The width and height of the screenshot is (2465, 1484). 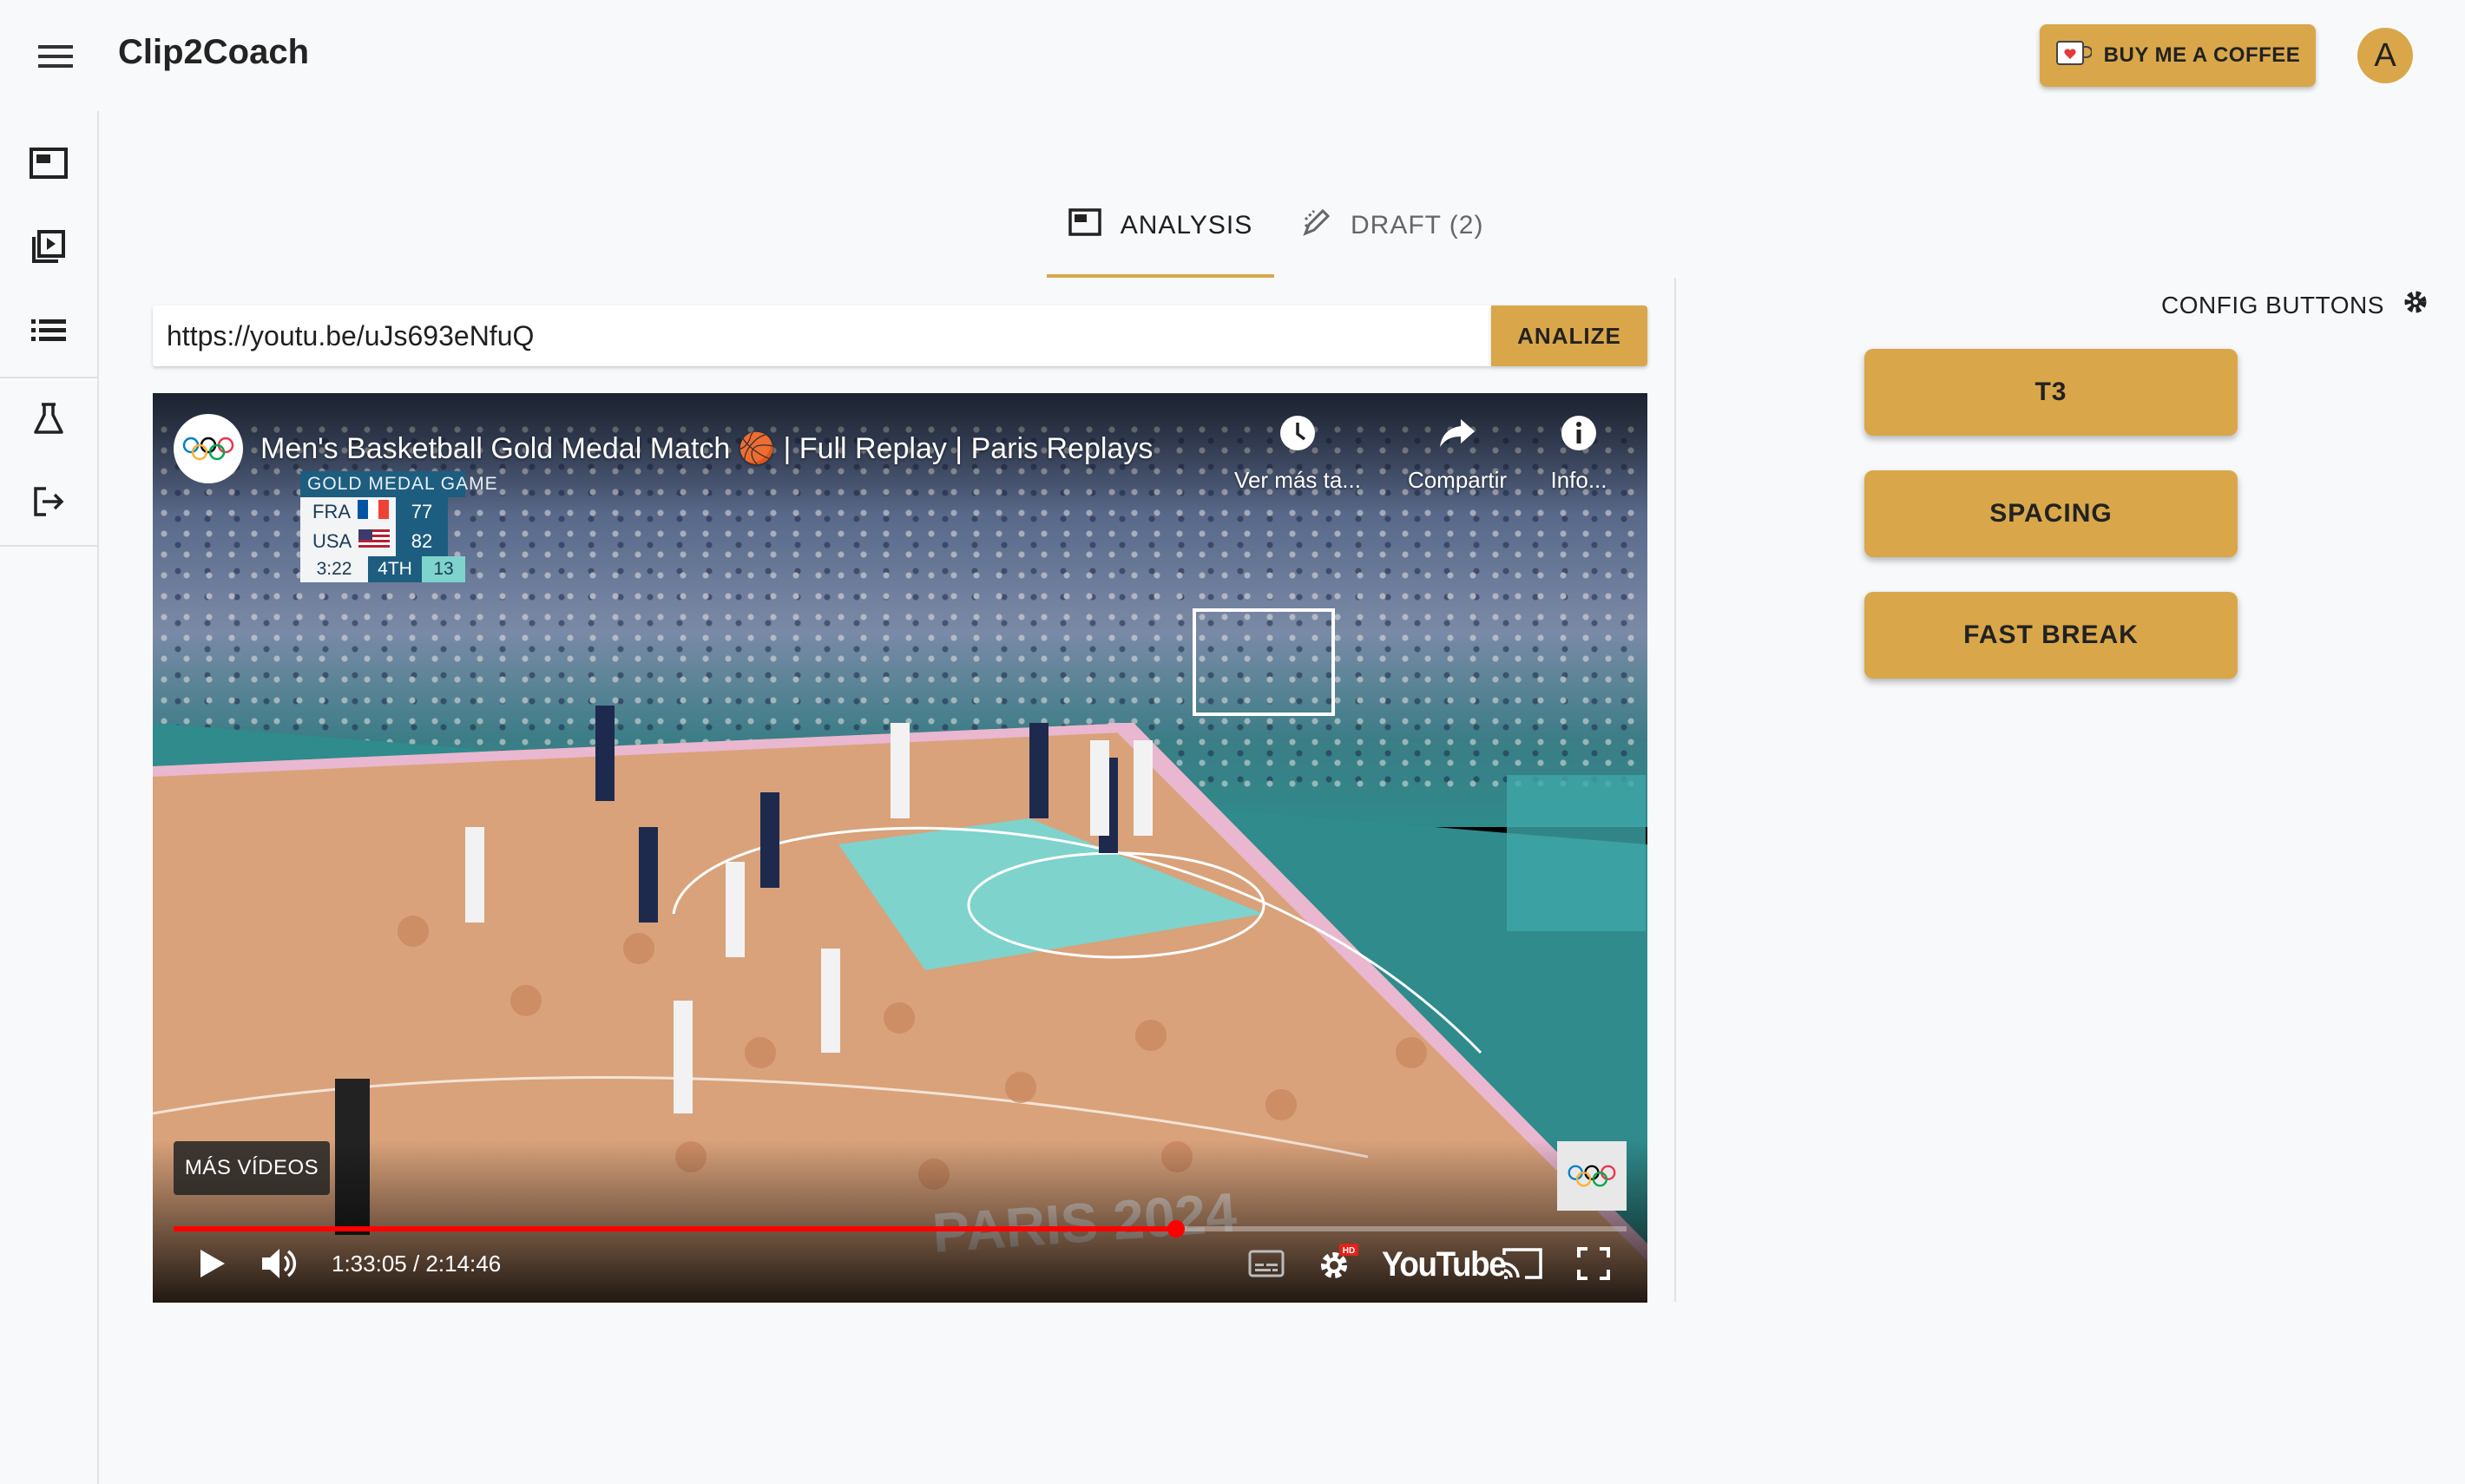 What do you see at coordinates (1594, 1263) in the screenshot?
I see `fullscreen-icon` at bounding box center [1594, 1263].